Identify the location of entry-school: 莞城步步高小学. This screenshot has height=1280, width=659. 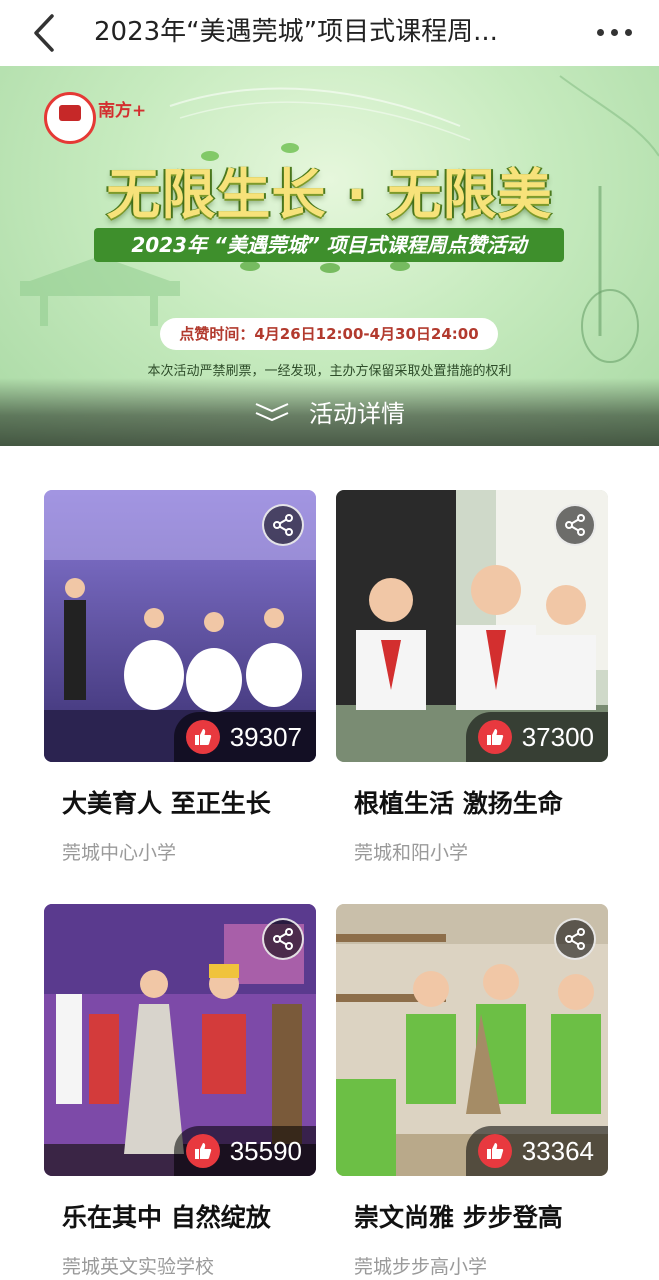
(421, 1267).